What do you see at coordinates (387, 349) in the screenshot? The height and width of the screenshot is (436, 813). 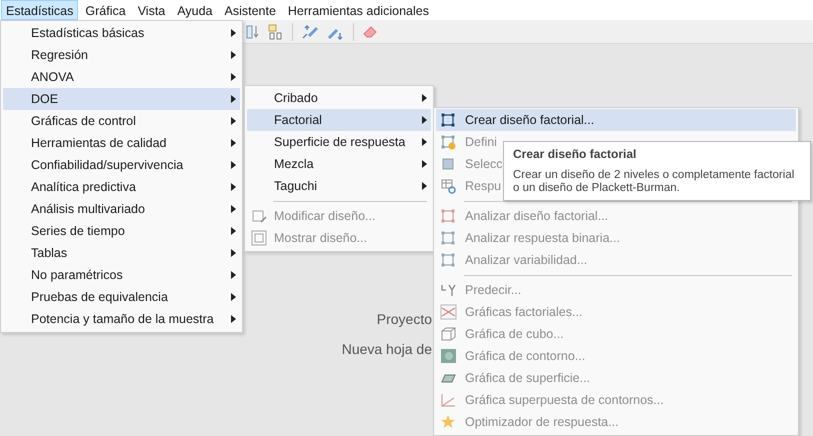 I see `worksheet-label: Nueva hoja de` at bounding box center [387, 349].